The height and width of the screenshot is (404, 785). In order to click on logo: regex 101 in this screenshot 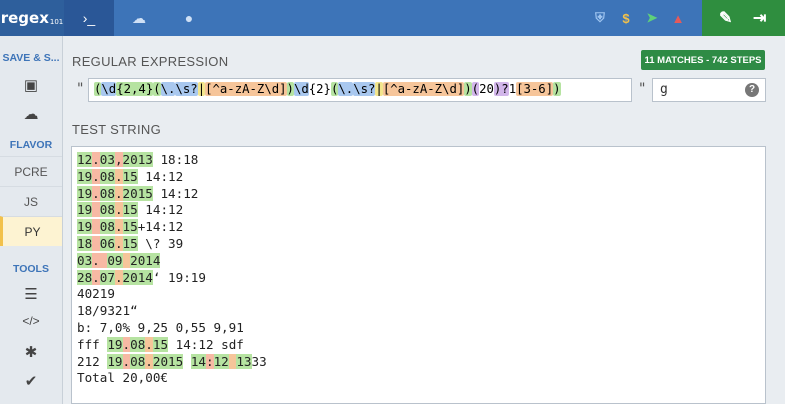, I will do `click(32, 18)`.